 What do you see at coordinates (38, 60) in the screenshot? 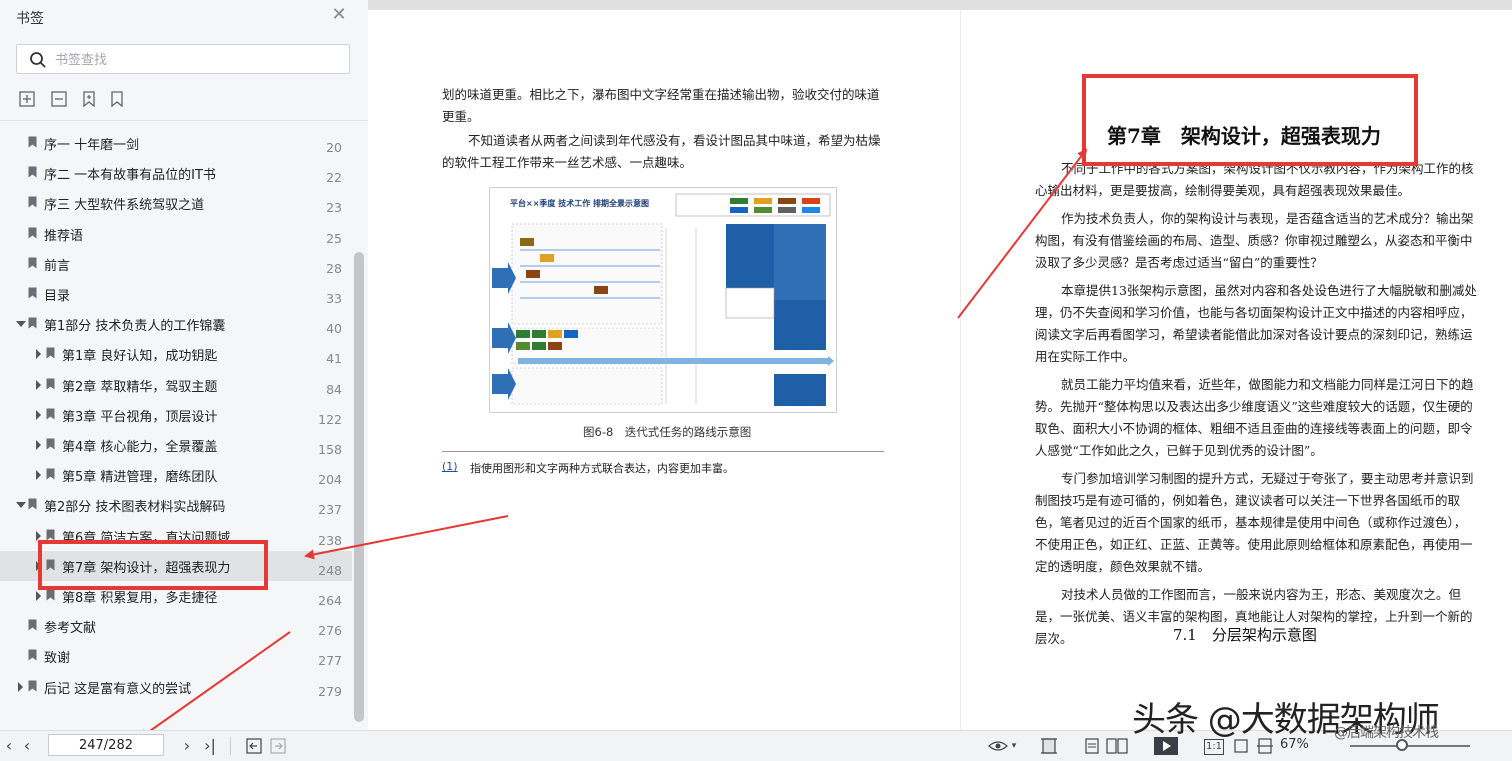
I see `search-icon` at bounding box center [38, 60].